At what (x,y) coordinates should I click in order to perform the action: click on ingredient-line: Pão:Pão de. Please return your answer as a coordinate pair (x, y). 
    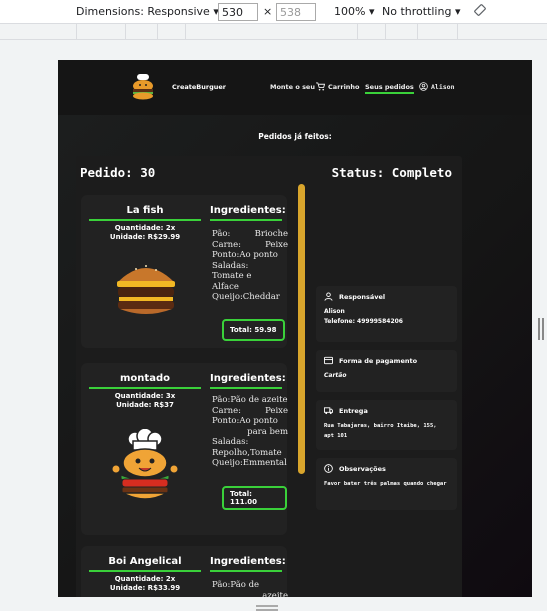
    Looking at the image, I should click on (236, 585).